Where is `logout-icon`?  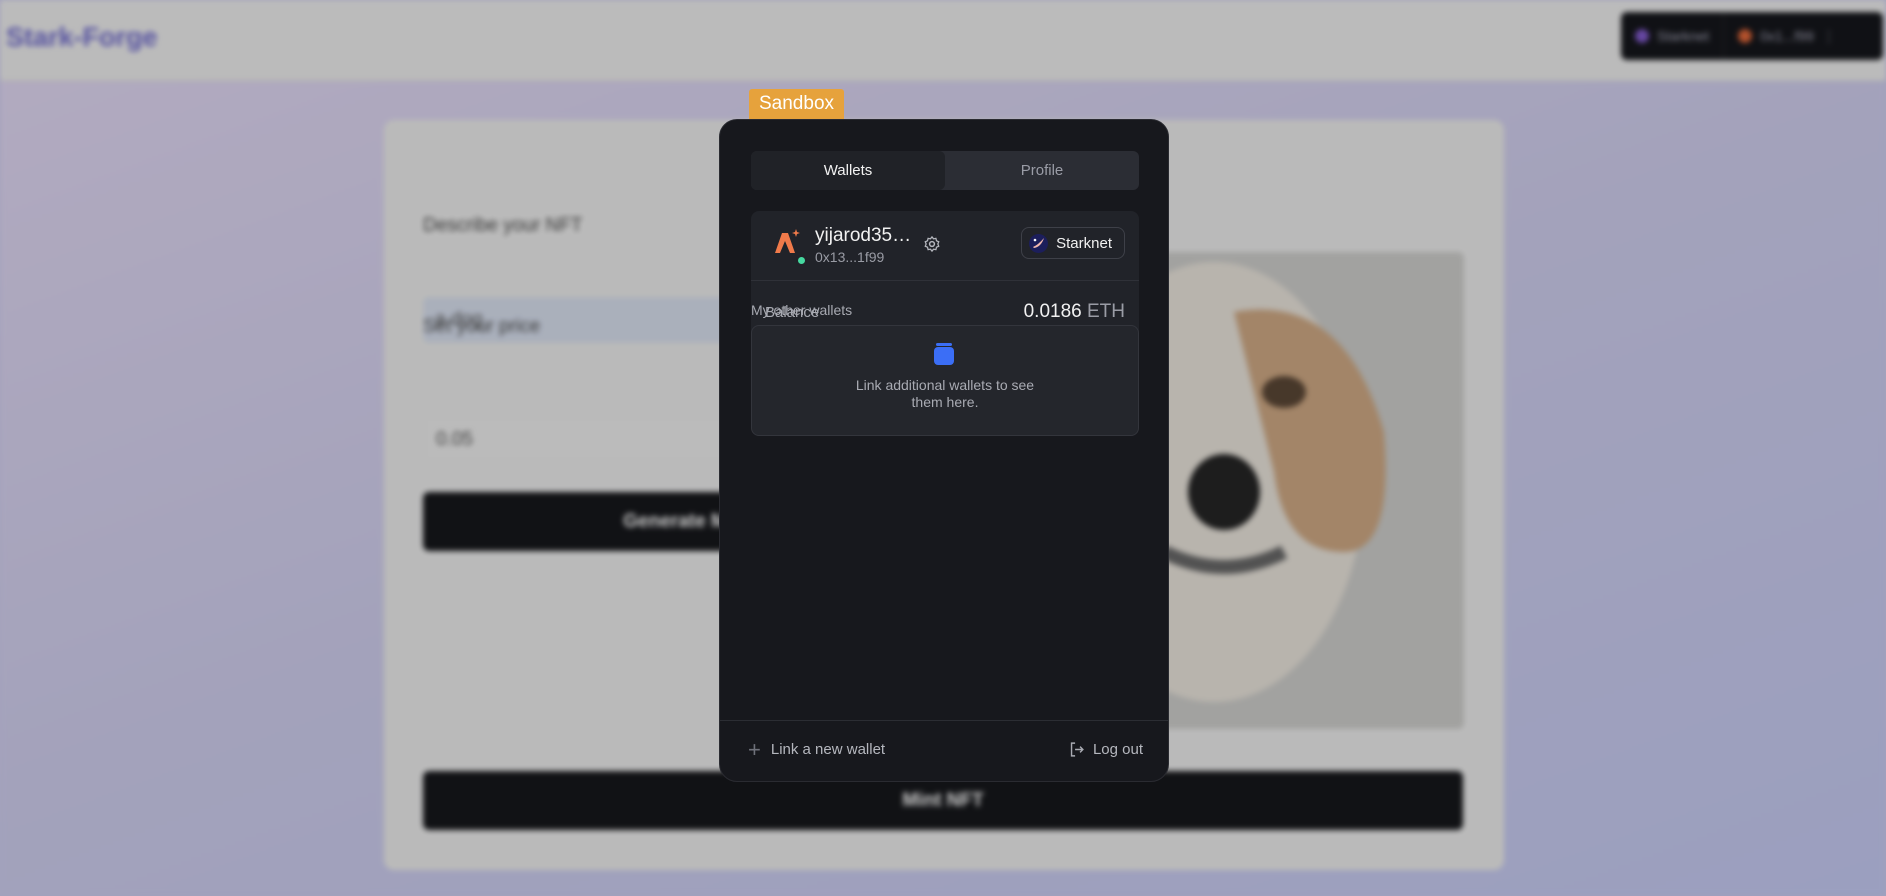 logout-icon is located at coordinates (1077, 749).